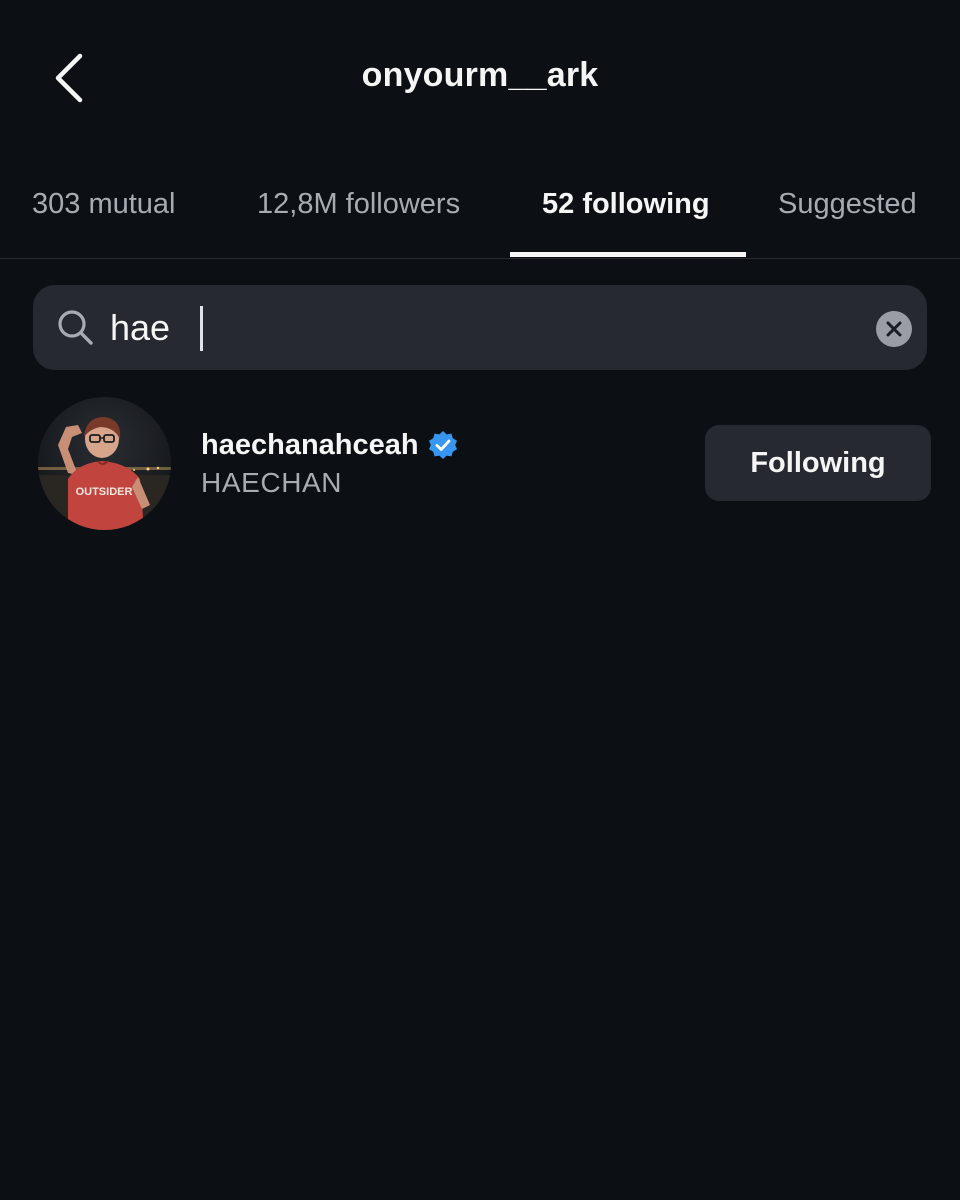 The image size is (960, 1200). What do you see at coordinates (104, 204) in the screenshot?
I see `tab-mutual: 303 mutual` at bounding box center [104, 204].